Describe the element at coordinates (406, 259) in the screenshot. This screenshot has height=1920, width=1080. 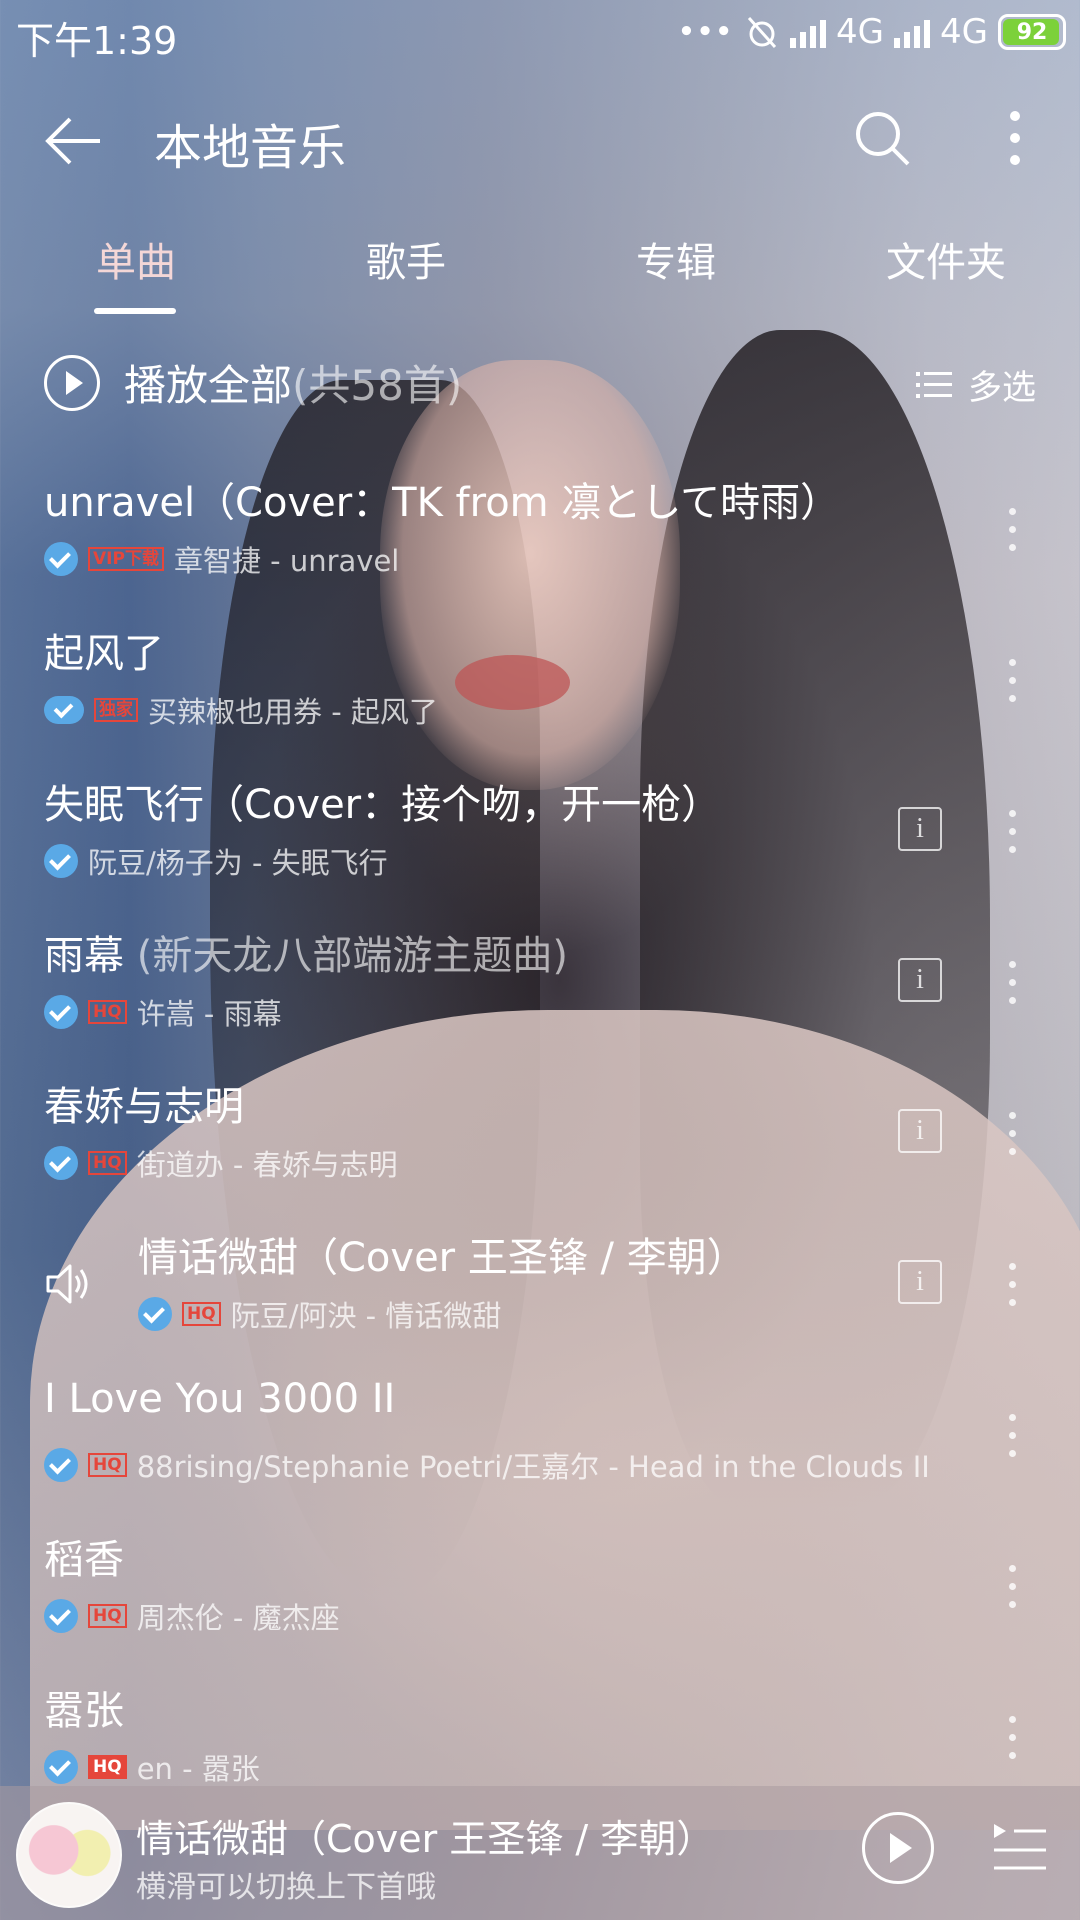
I see `tab-artists: 歌手` at that location.